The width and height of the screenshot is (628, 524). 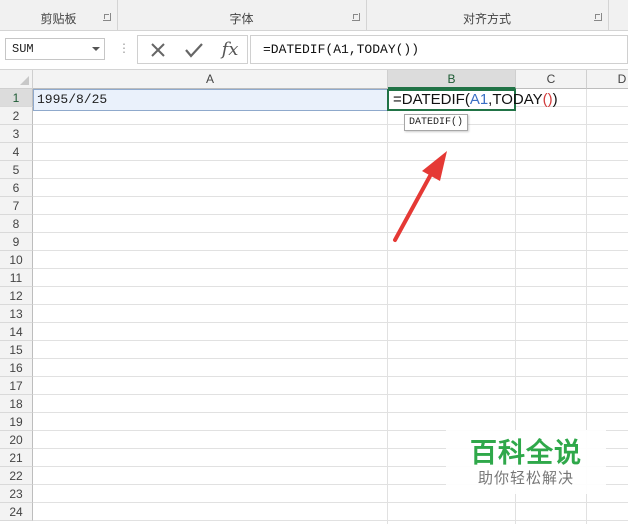 I want to click on row-header-5: 5, so click(x=16, y=170).